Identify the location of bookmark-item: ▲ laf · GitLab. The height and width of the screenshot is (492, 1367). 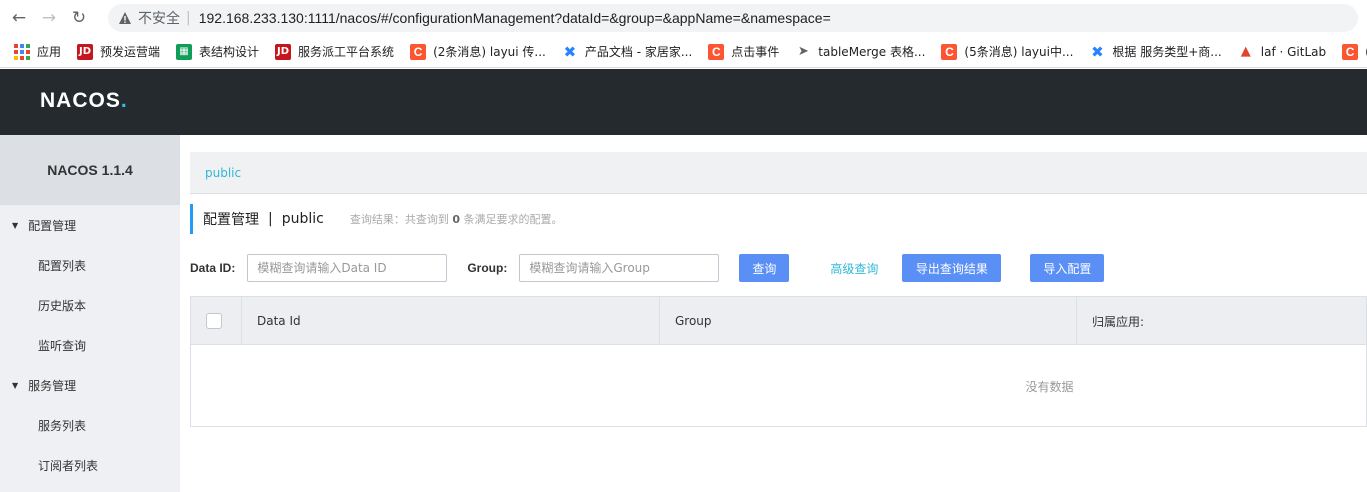
(1282, 52).